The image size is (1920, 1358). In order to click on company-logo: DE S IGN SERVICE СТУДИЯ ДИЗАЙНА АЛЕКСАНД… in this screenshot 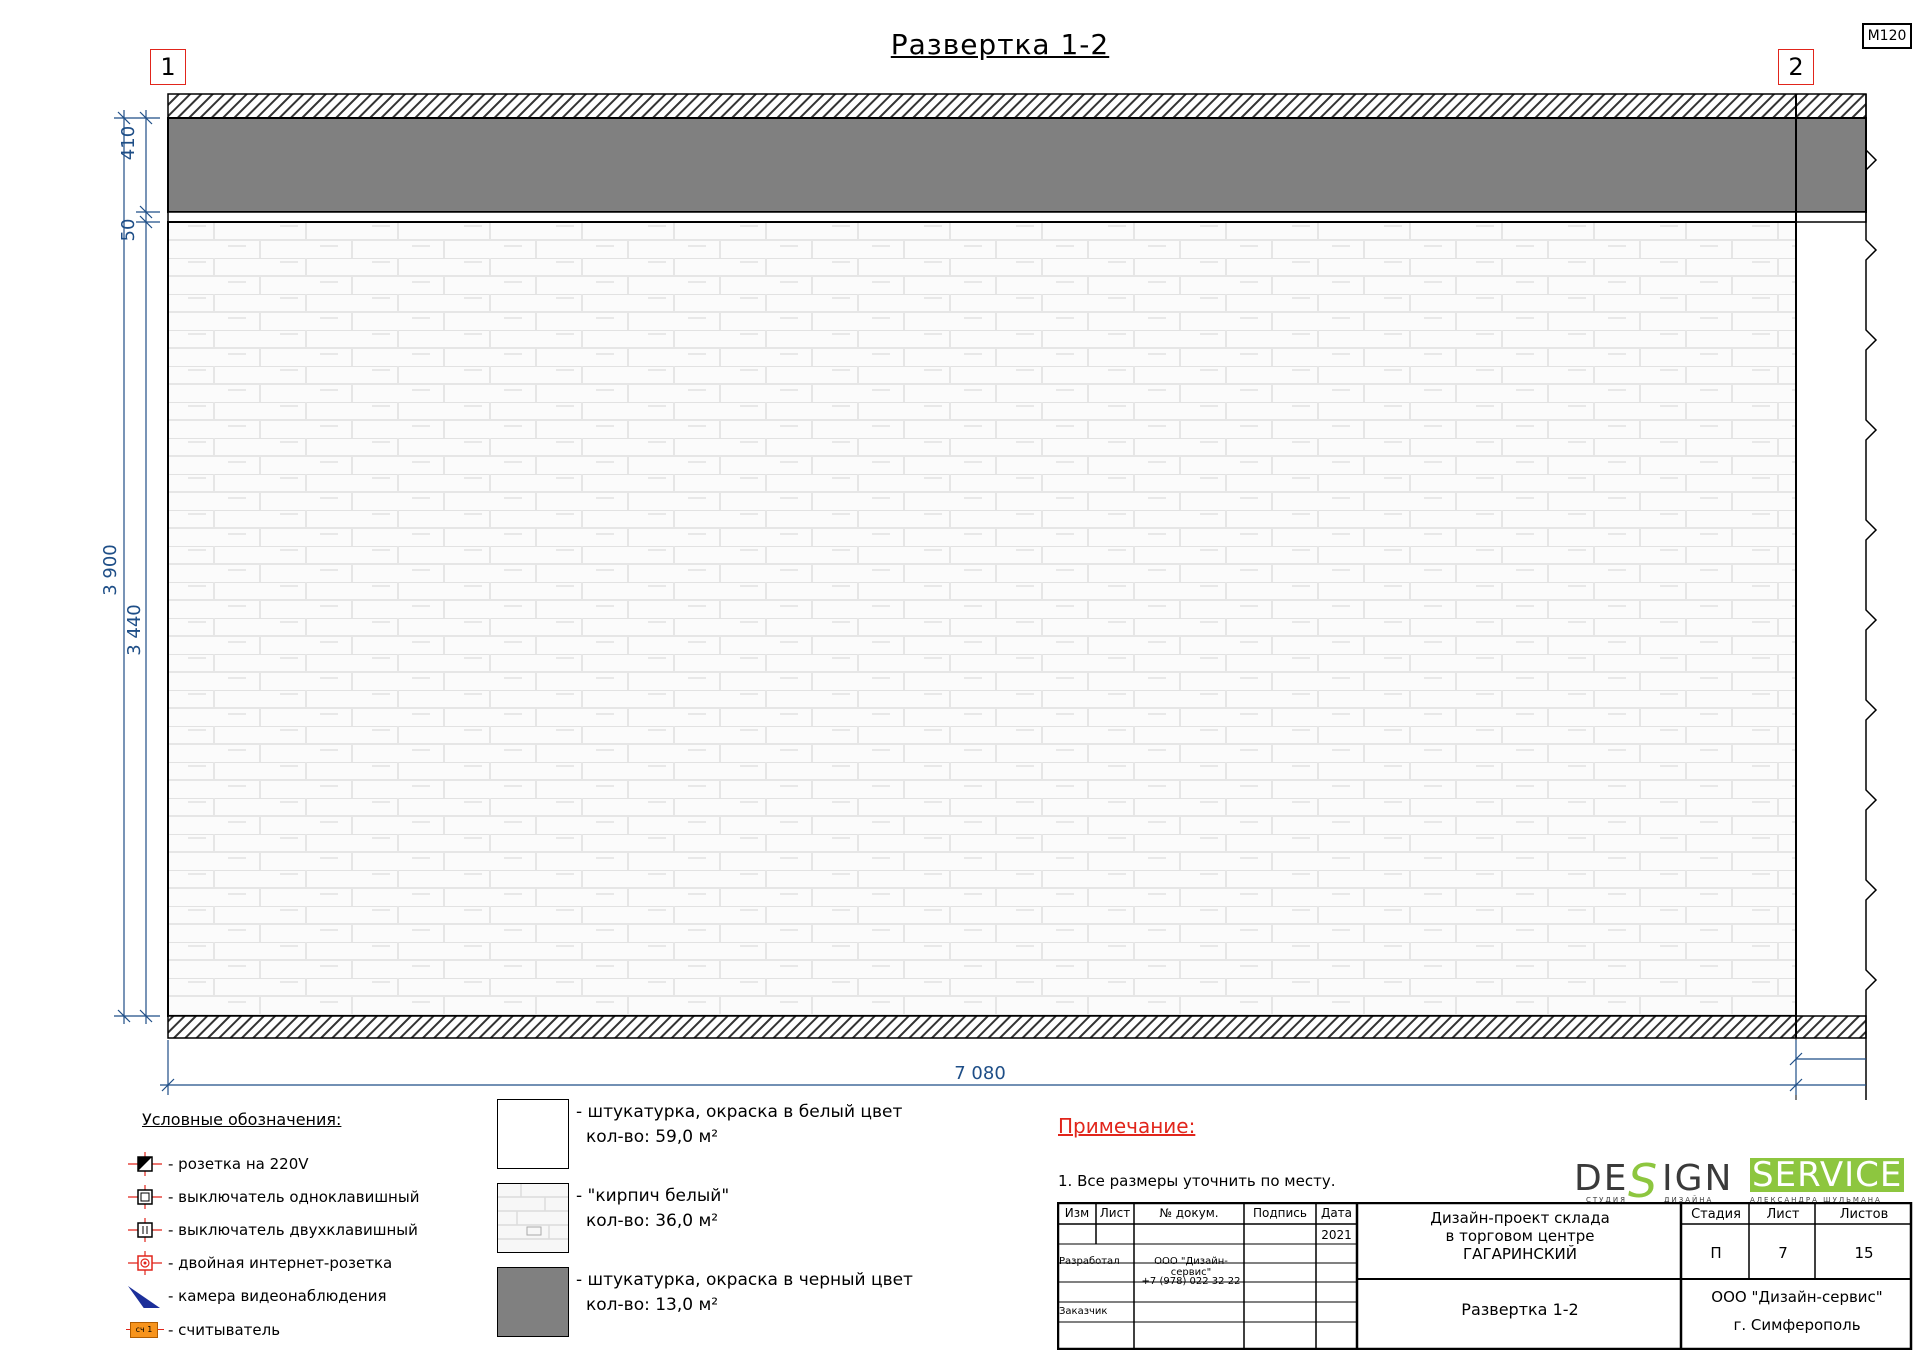, I will do `click(1741, 1181)`.